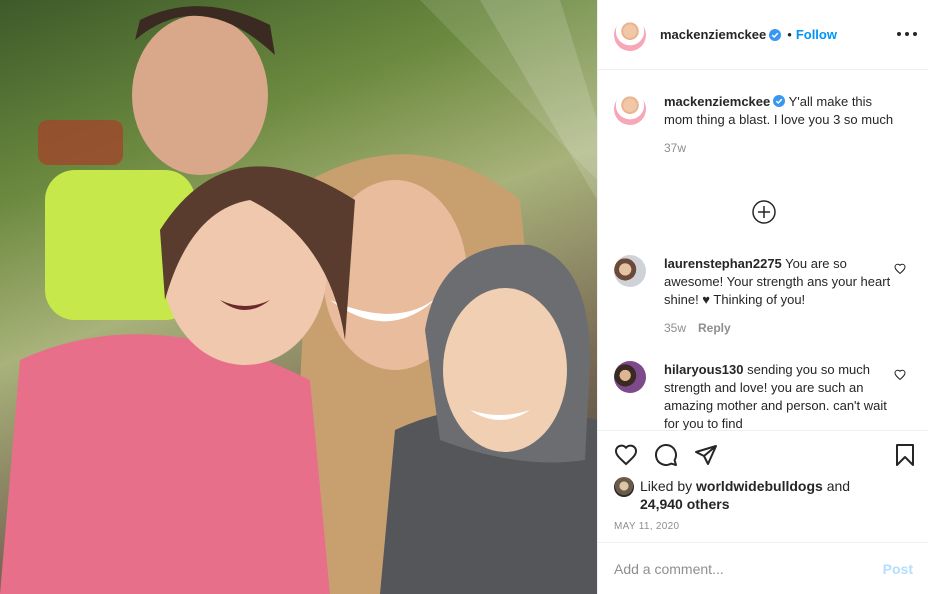  I want to click on heart-icon, so click(626, 455).